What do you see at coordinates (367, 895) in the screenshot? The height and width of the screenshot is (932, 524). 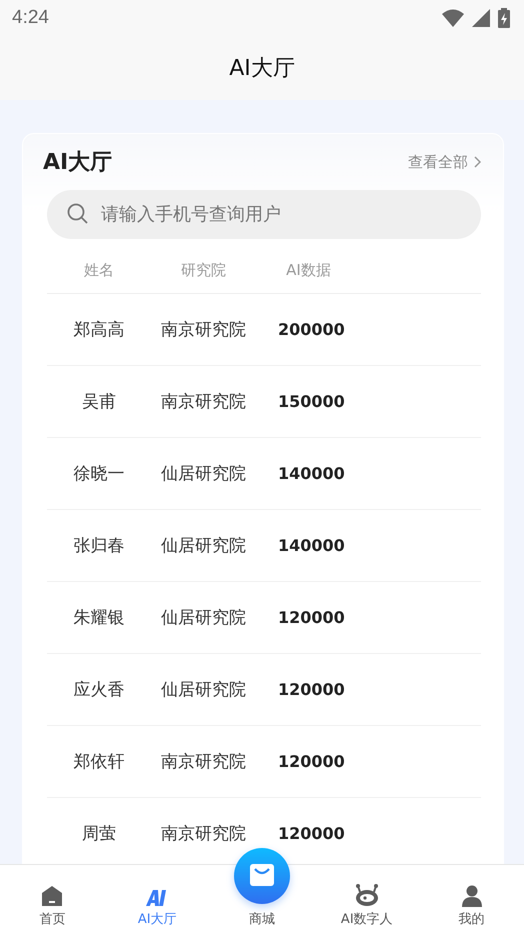 I see `robot-icon` at bounding box center [367, 895].